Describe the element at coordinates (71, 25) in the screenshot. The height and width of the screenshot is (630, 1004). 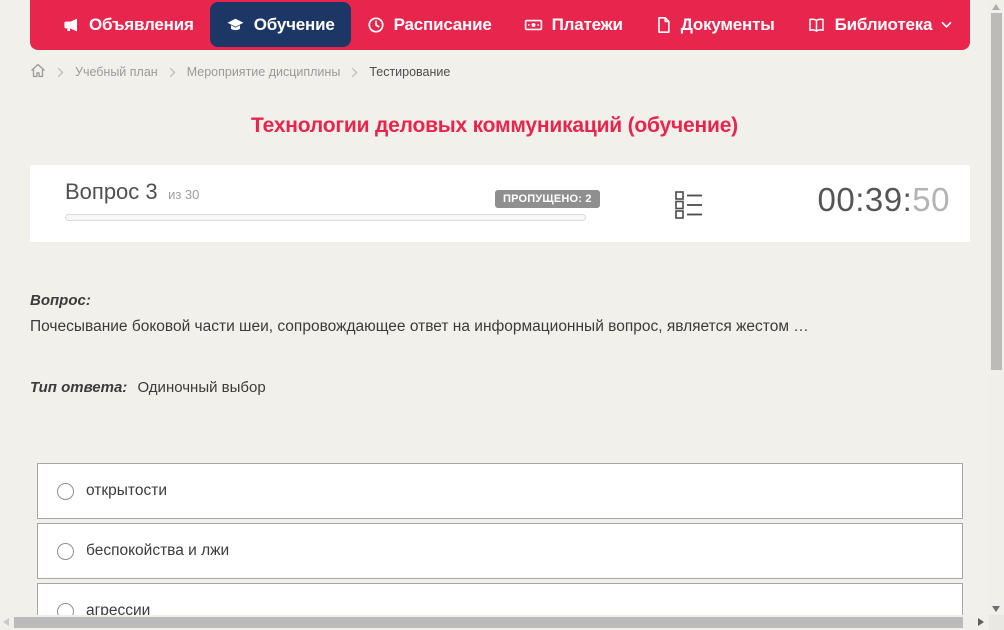
I see `megaphone-icon` at that location.